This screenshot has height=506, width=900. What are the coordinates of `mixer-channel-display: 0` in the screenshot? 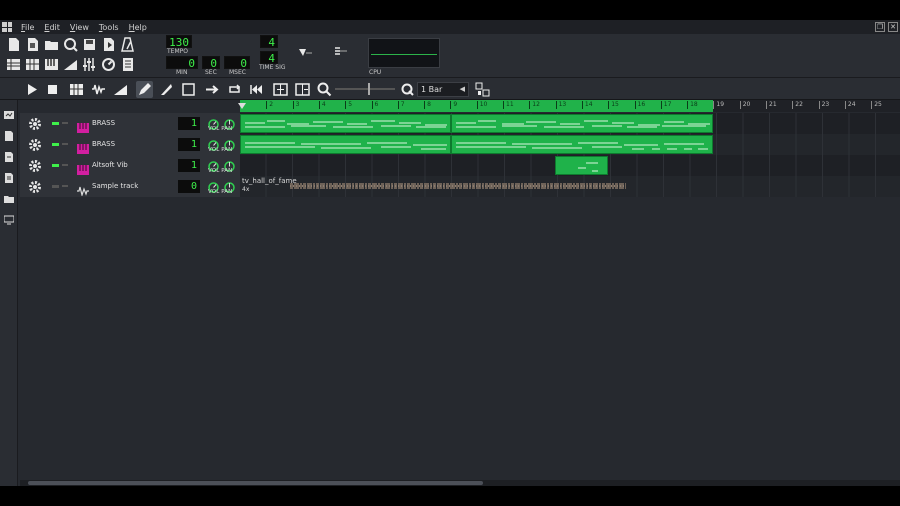 It's located at (189, 186).